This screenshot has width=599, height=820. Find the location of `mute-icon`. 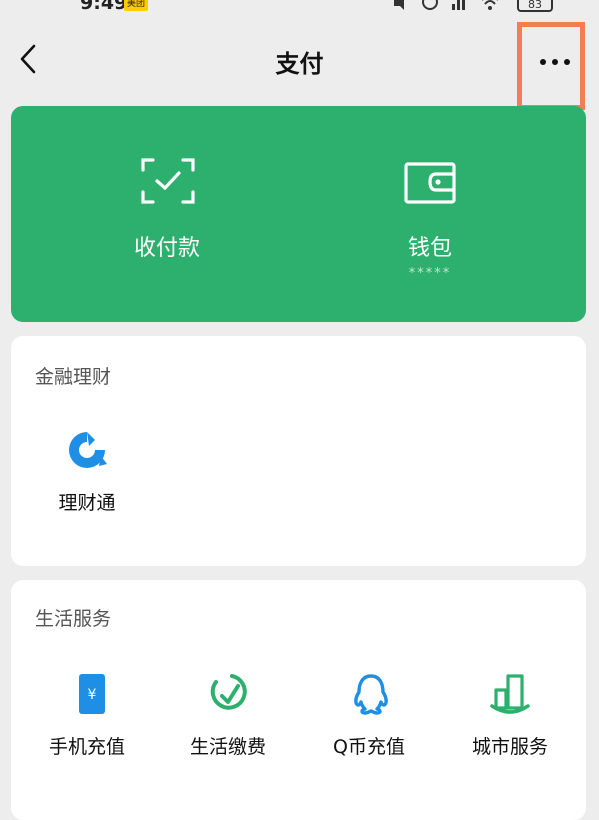

mute-icon is located at coordinates (400, 5).